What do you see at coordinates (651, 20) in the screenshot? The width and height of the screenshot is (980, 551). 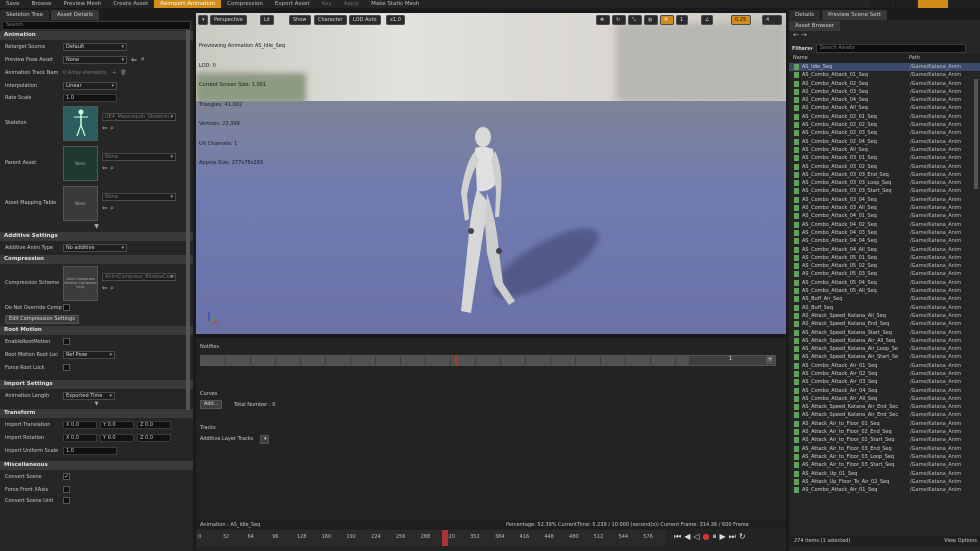 I see `world-local-icon: ◍` at bounding box center [651, 20].